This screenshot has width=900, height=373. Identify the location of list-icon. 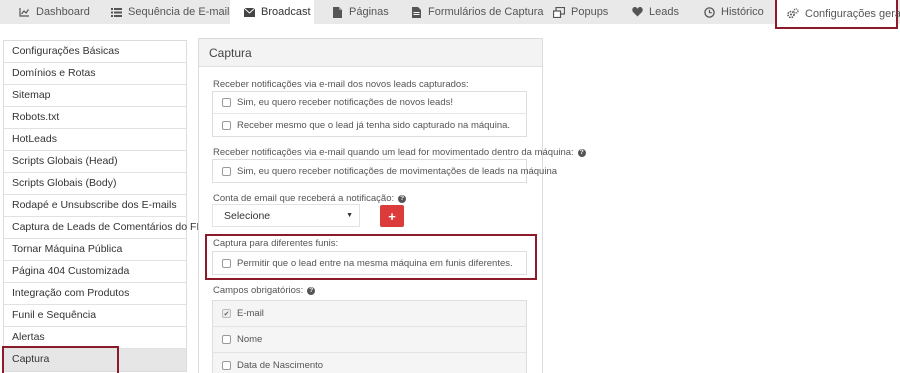
(116, 12).